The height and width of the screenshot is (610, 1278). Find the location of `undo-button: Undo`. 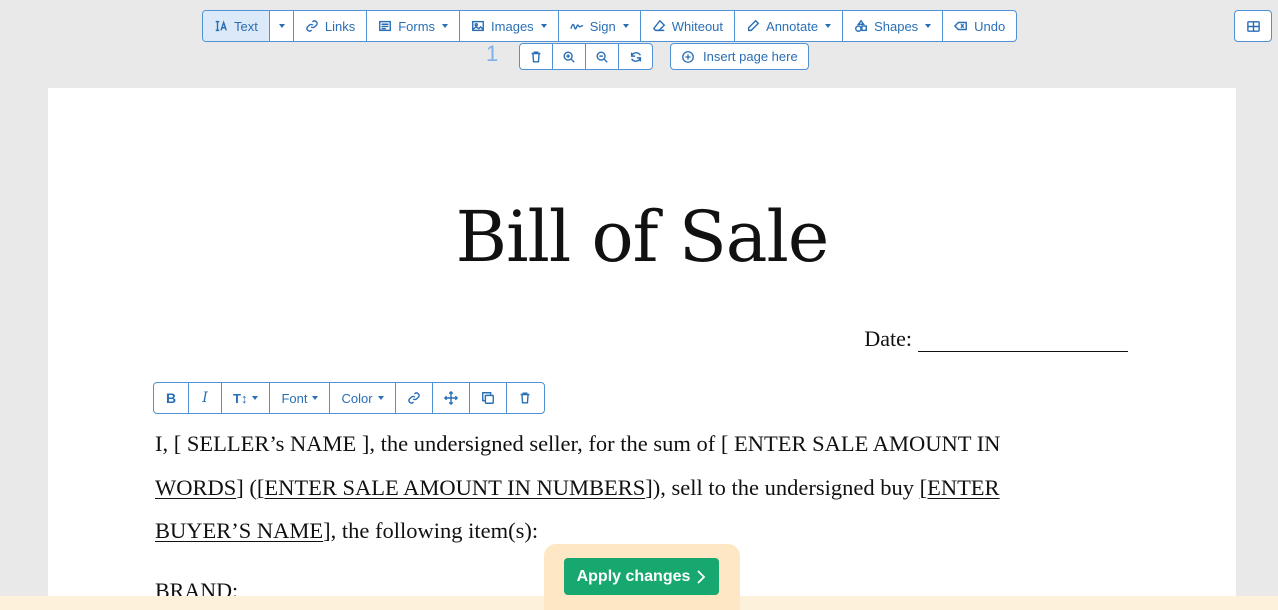

undo-button: Undo is located at coordinates (979, 26).